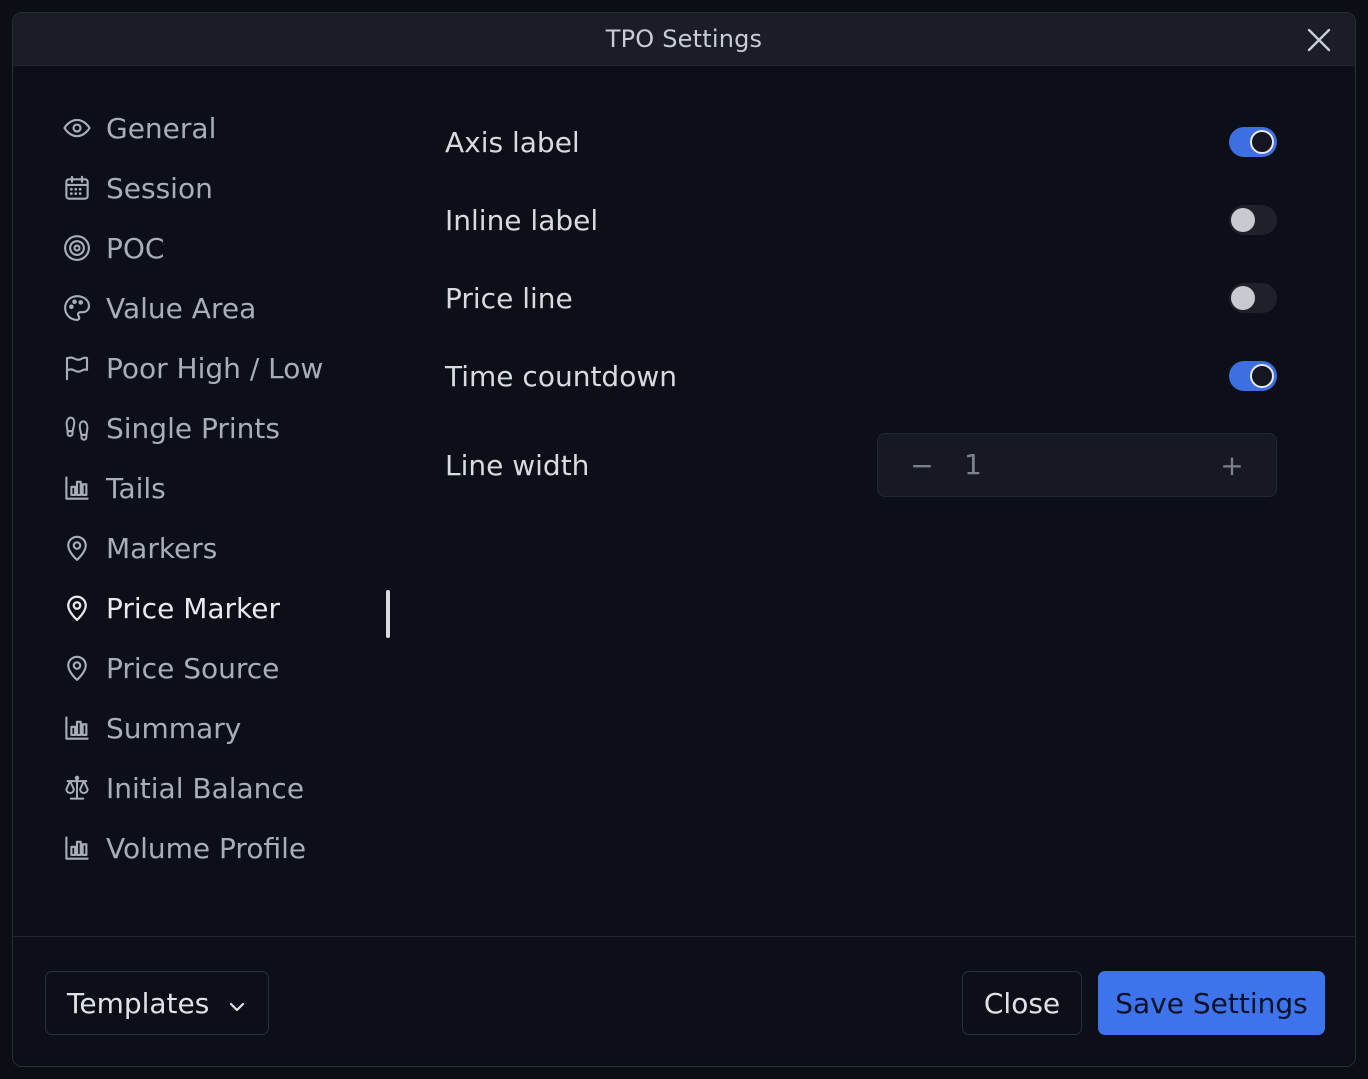 This screenshot has width=1368, height=1079. I want to click on sidebar-item-poor-high-low: Poor High / Low, so click(224, 368).